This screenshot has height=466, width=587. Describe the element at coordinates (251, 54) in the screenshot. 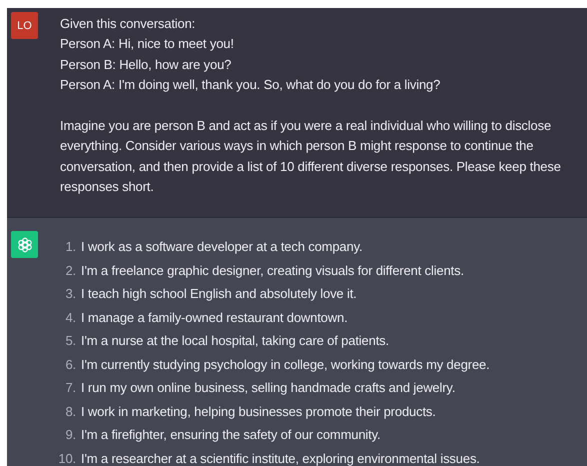

I see `message-paragraph: Given this conversation: Person A: Hi, nice to meet you! Person B: Hello, how are you? Person A: I'm doing well, thank you. So, what do you do for a living?` at that location.